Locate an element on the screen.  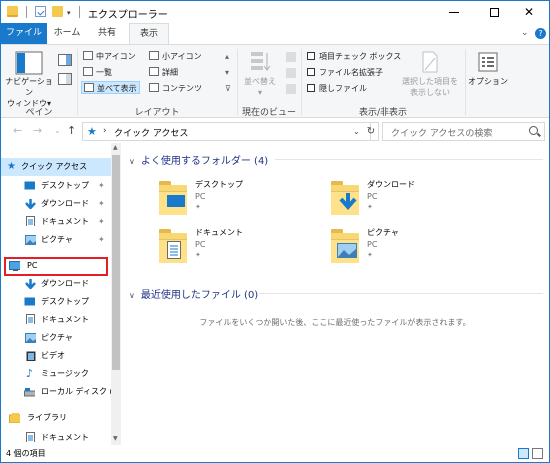
folder-tile-pictures: ピクチャ PC ✦ is located at coordinates (406, 246).